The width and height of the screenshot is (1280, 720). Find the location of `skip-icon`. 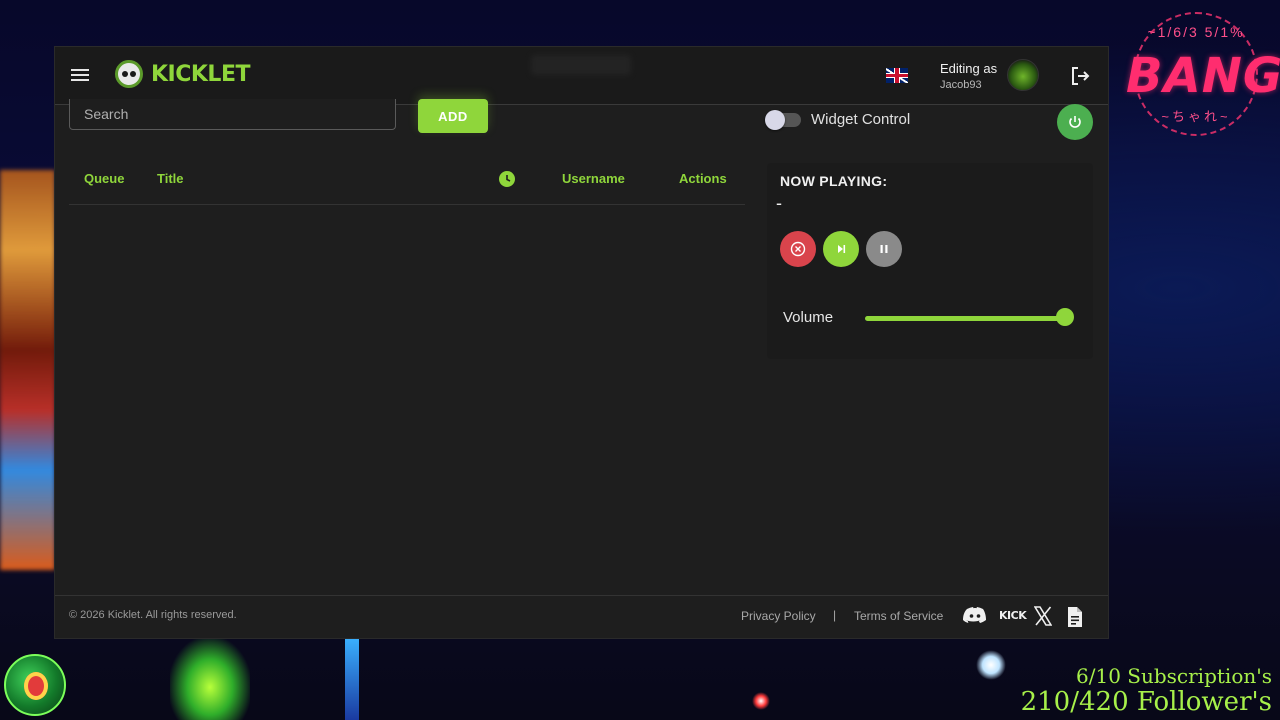

skip-icon is located at coordinates (842, 249).